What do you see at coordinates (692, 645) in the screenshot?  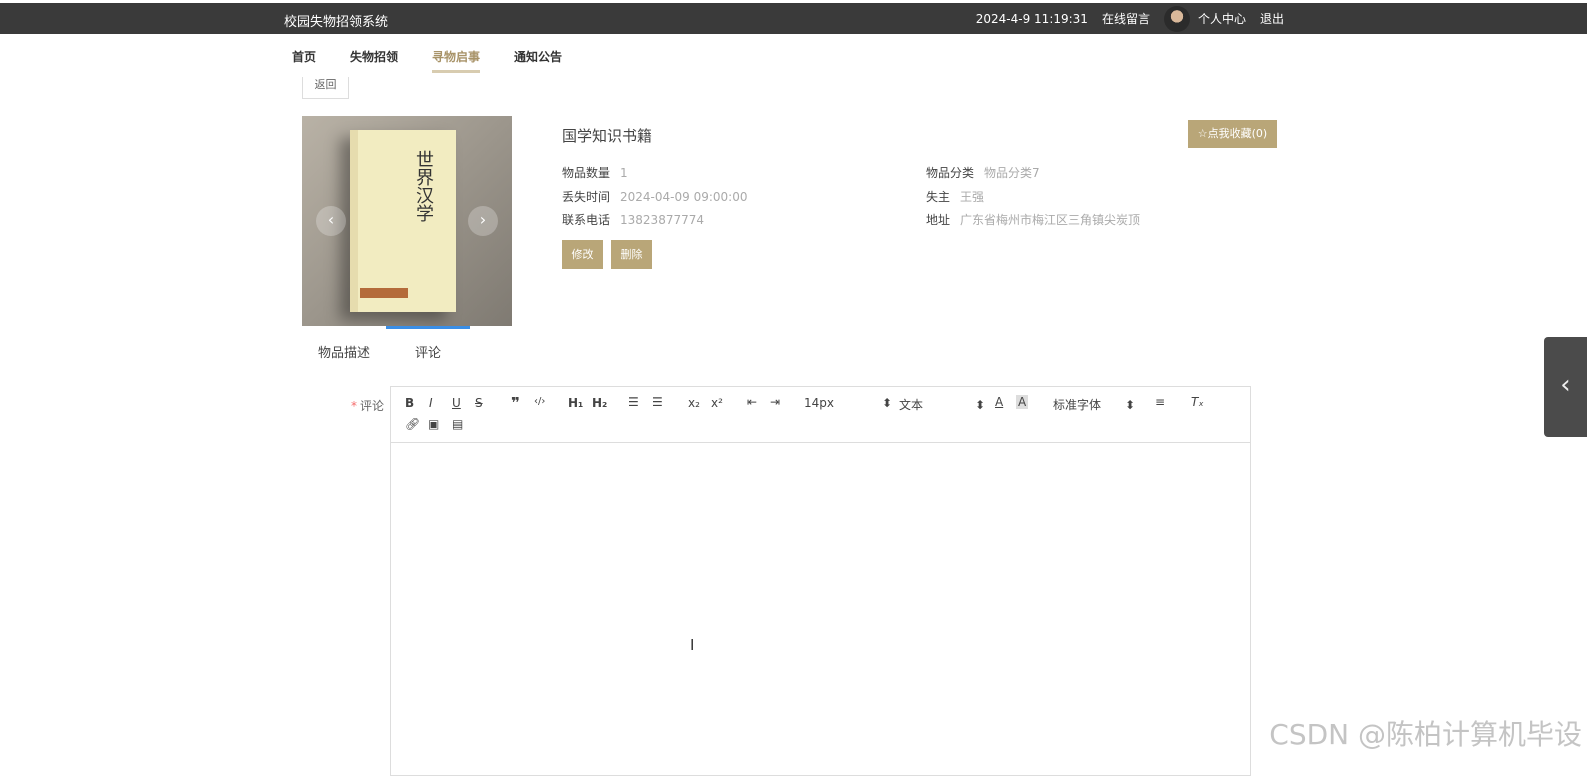 I see `text-cursor-icon: I` at bounding box center [692, 645].